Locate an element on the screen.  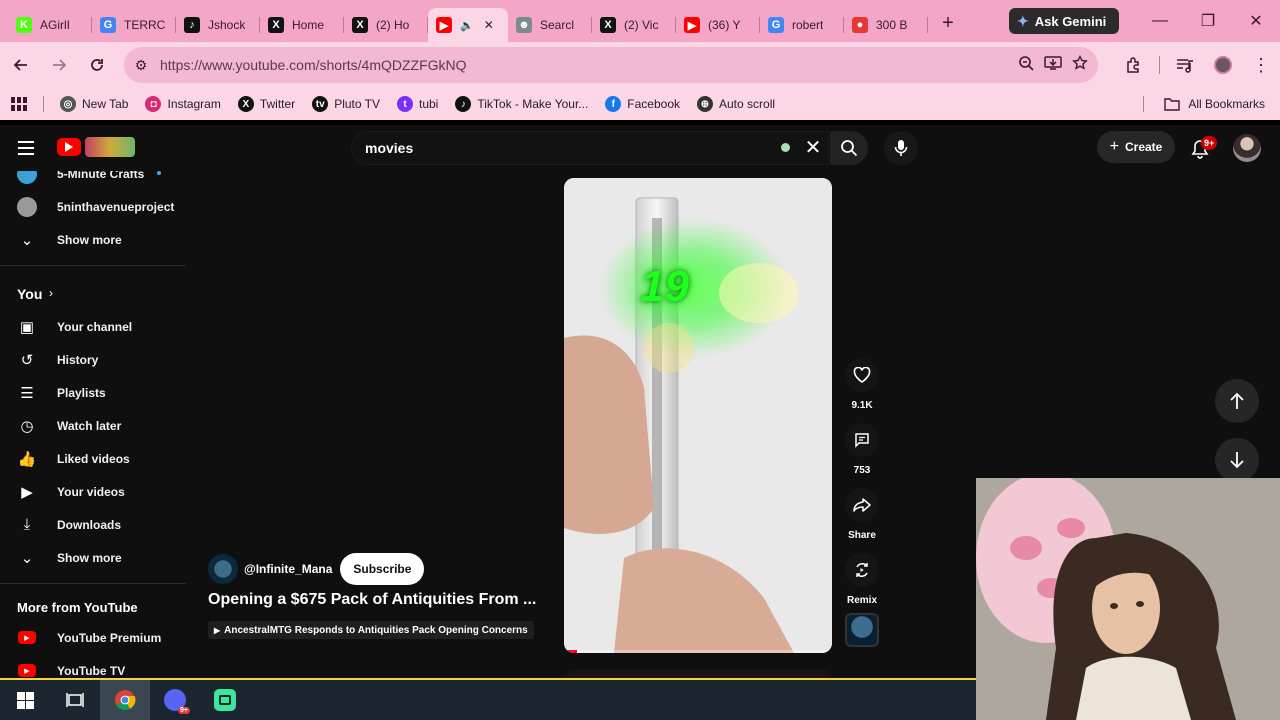
chevron-right-icon: › is located at coordinates (51, 292).